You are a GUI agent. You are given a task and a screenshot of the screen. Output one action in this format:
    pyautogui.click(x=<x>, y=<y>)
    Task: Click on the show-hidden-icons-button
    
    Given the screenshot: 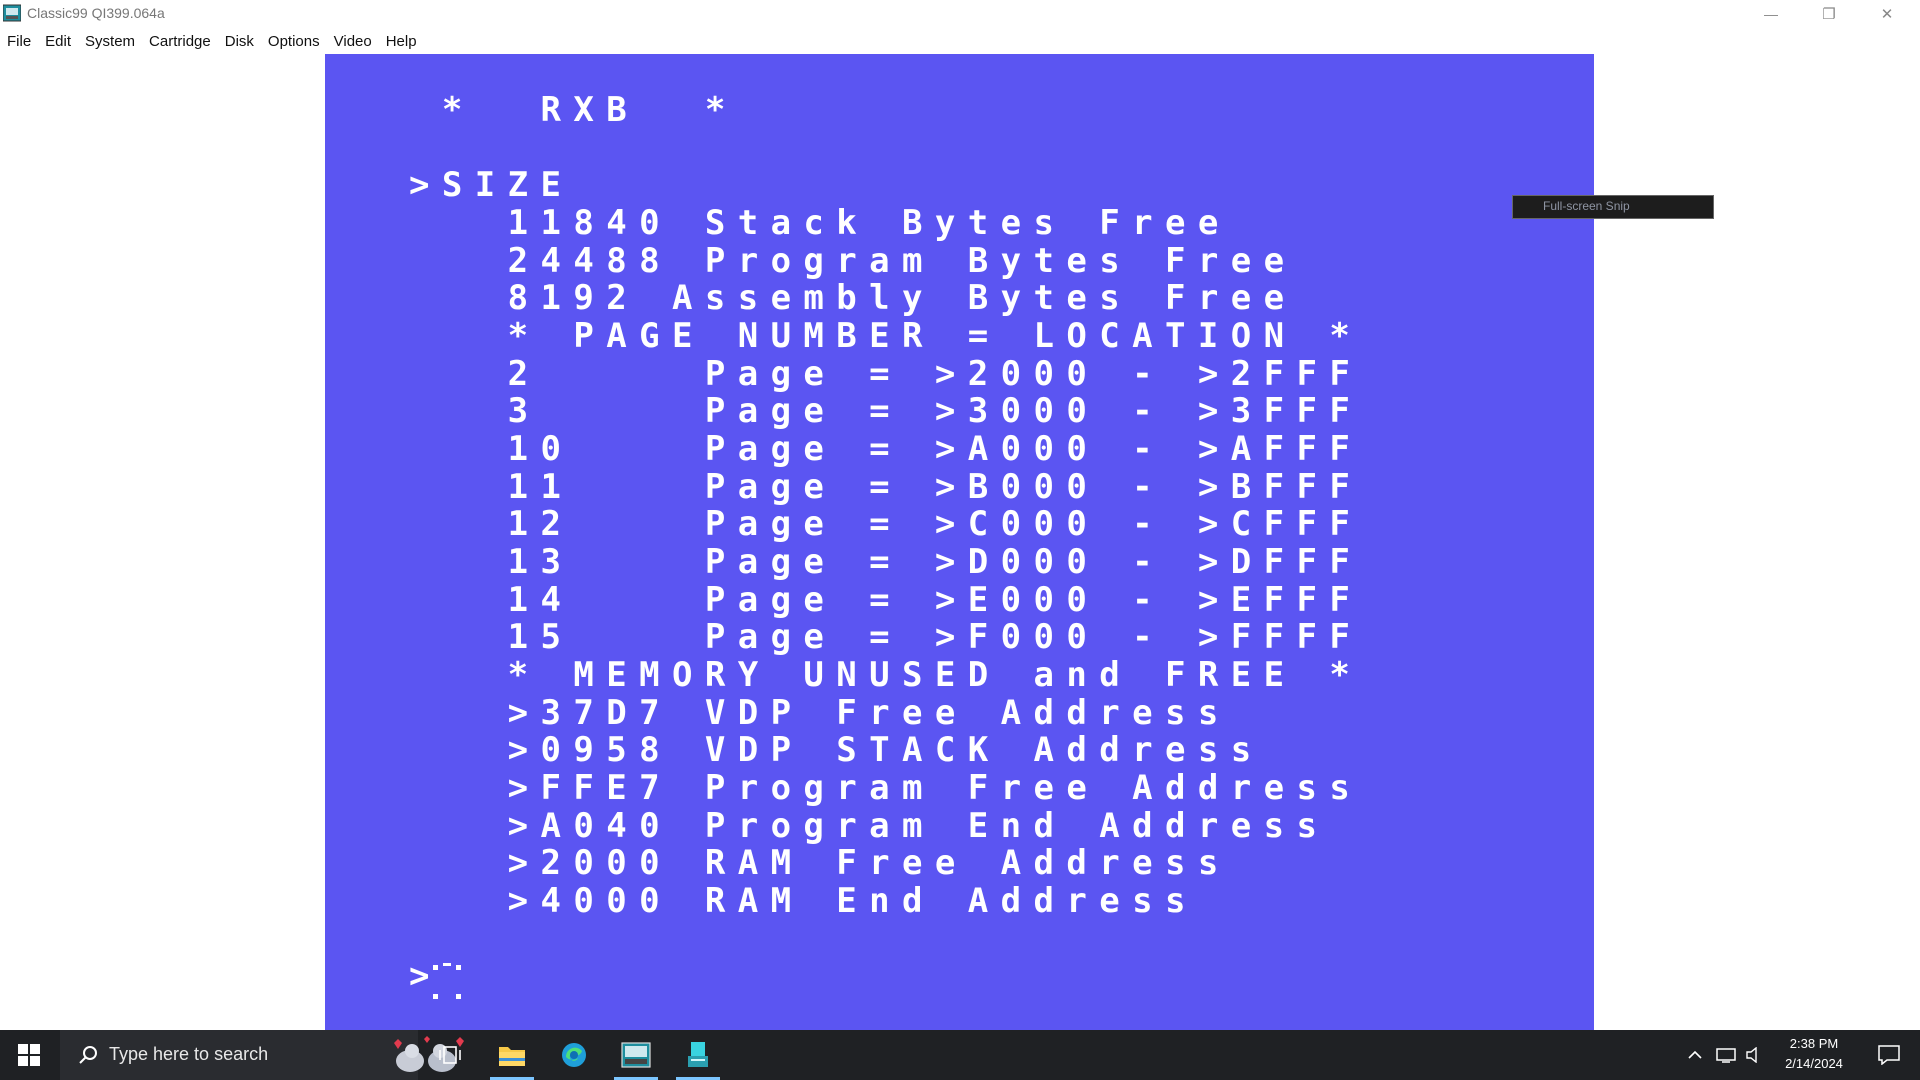 What is the action you would take?
    pyautogui.click(x=1695, y=1055)
    